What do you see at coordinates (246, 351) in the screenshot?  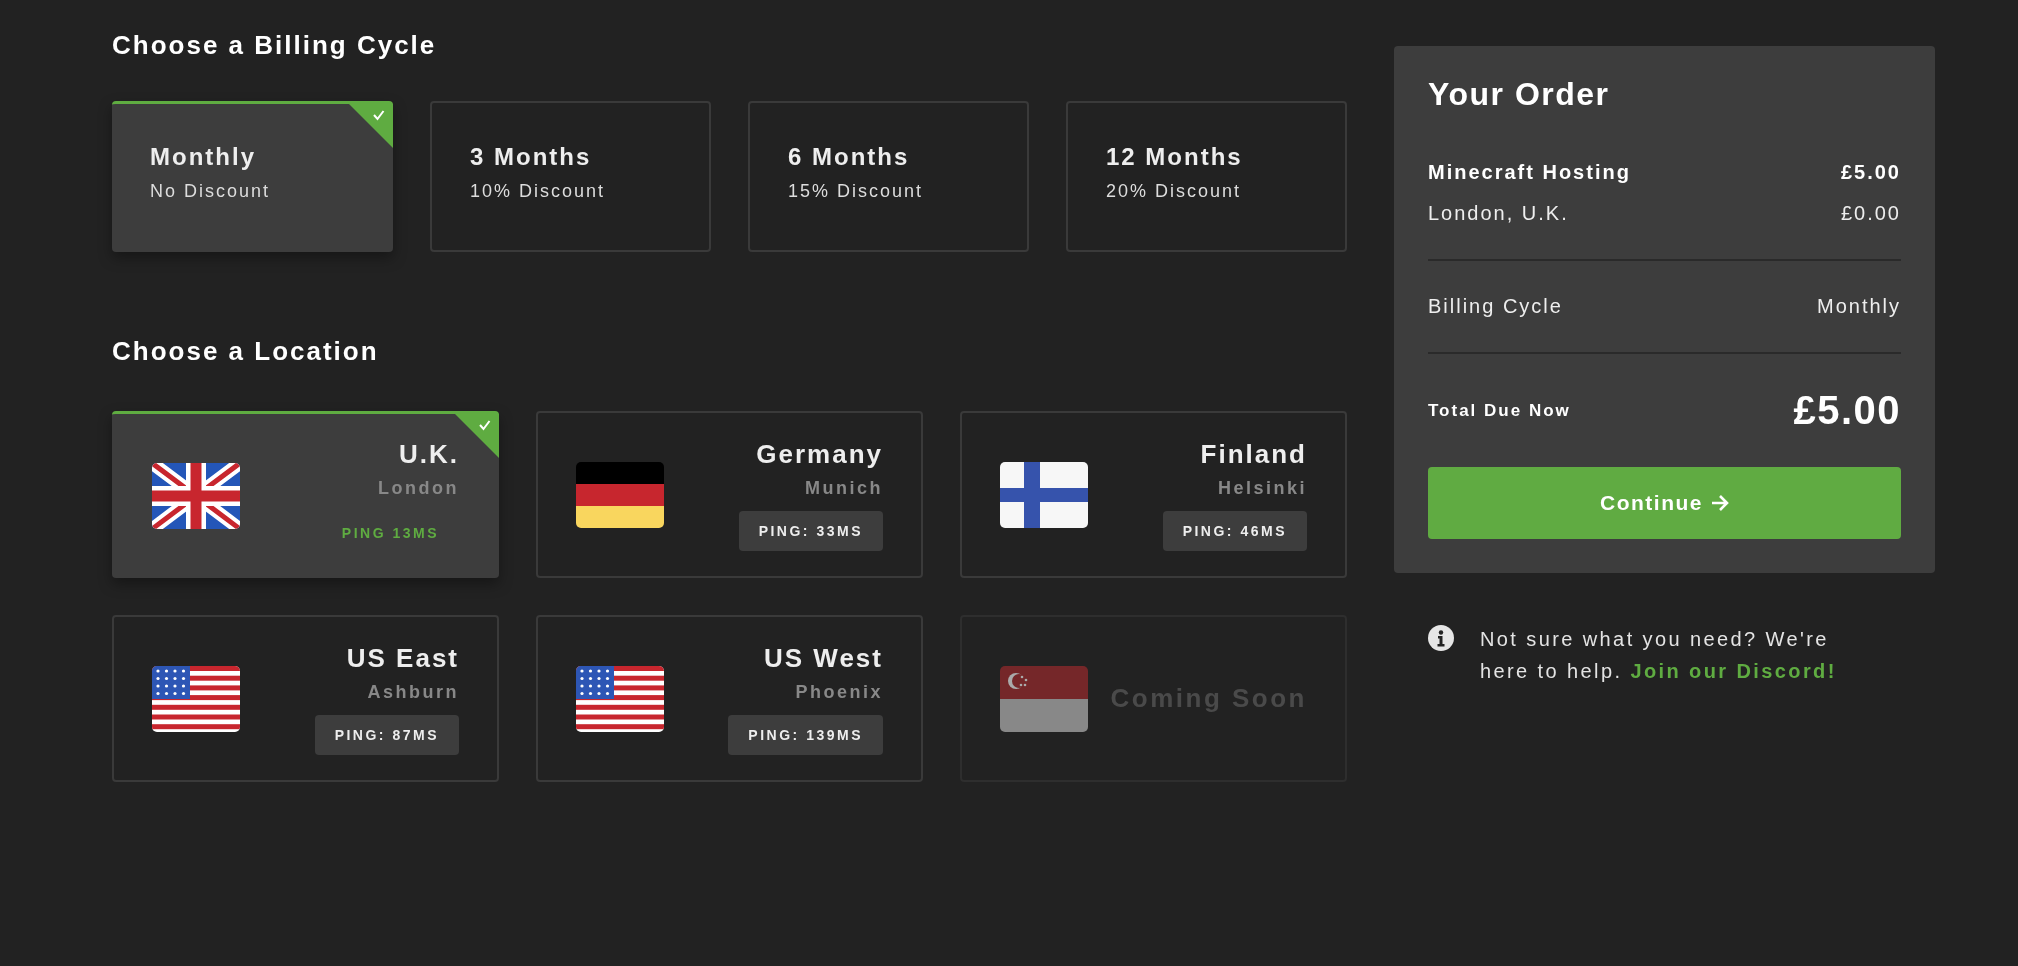 I see `section-heading: Choose a Location` at bounding box center [246, 351].